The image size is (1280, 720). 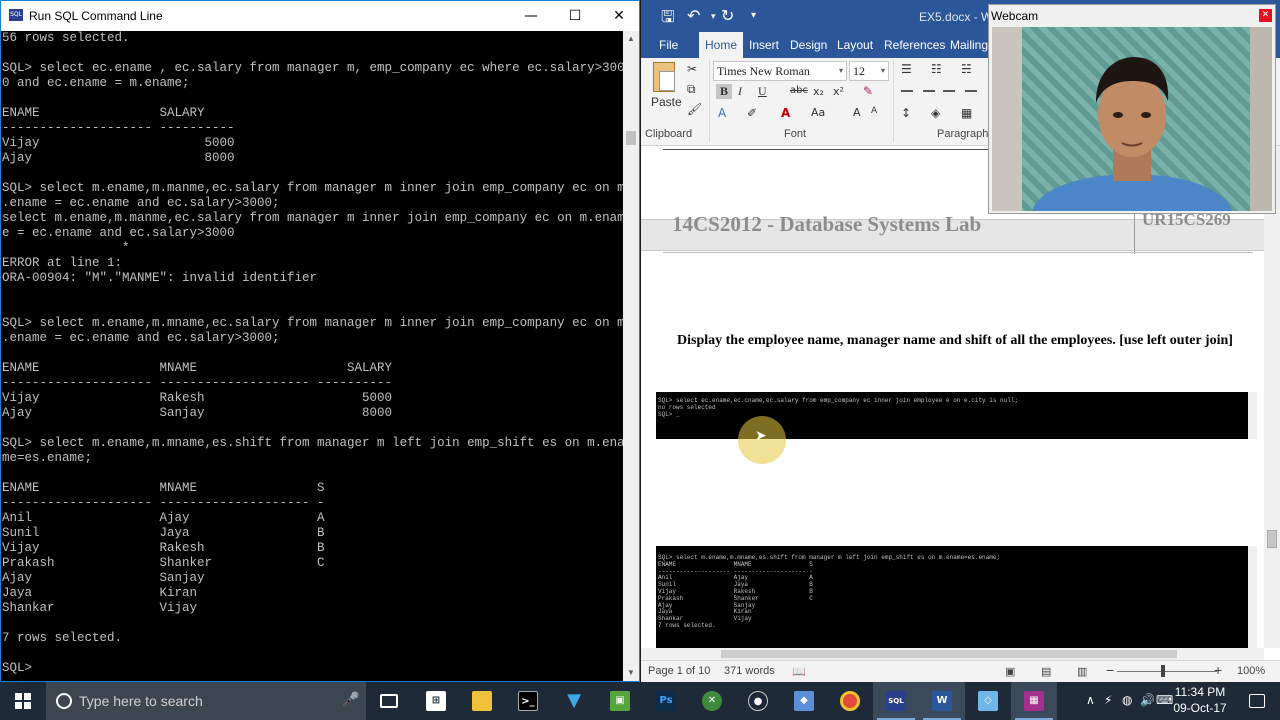 What do you see at coordinates (838, 91) in the screenshot?
I see `superscript-button: x²` at bounding box center [838, 91].